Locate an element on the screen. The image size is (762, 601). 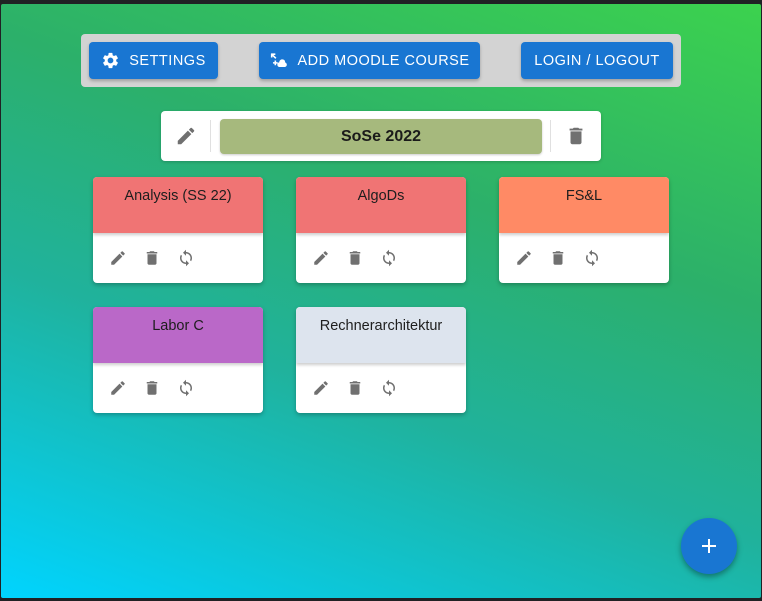
course-title: FS&L is located at coordinates (584, 205).